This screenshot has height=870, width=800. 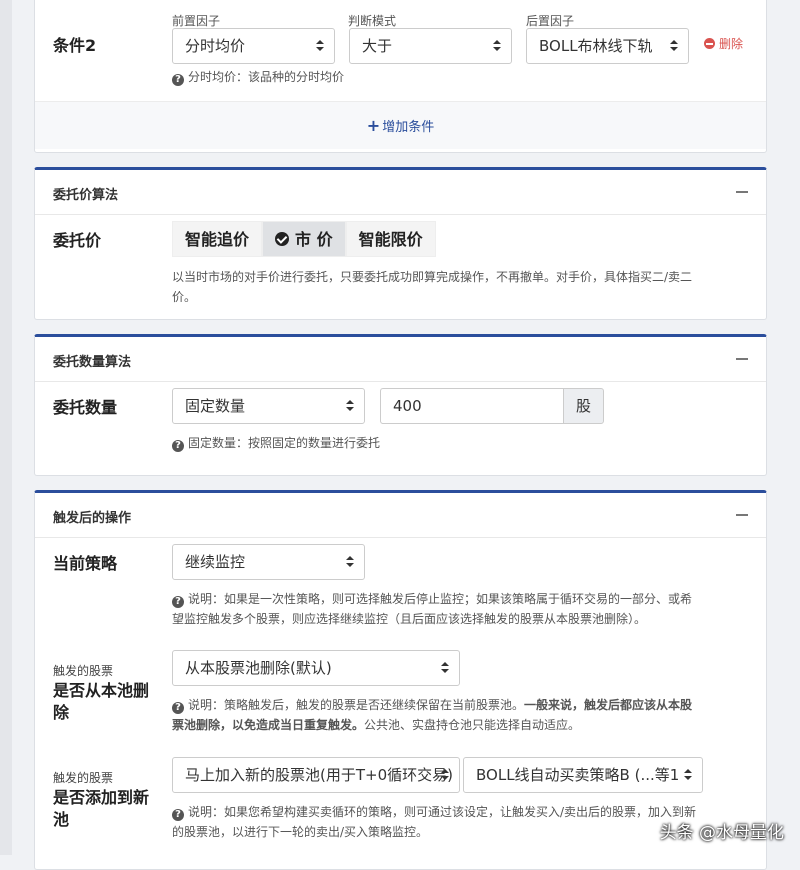 I want to click on remove-from-pool-label: 是否从本池删 除, so click(x=101, y=701).